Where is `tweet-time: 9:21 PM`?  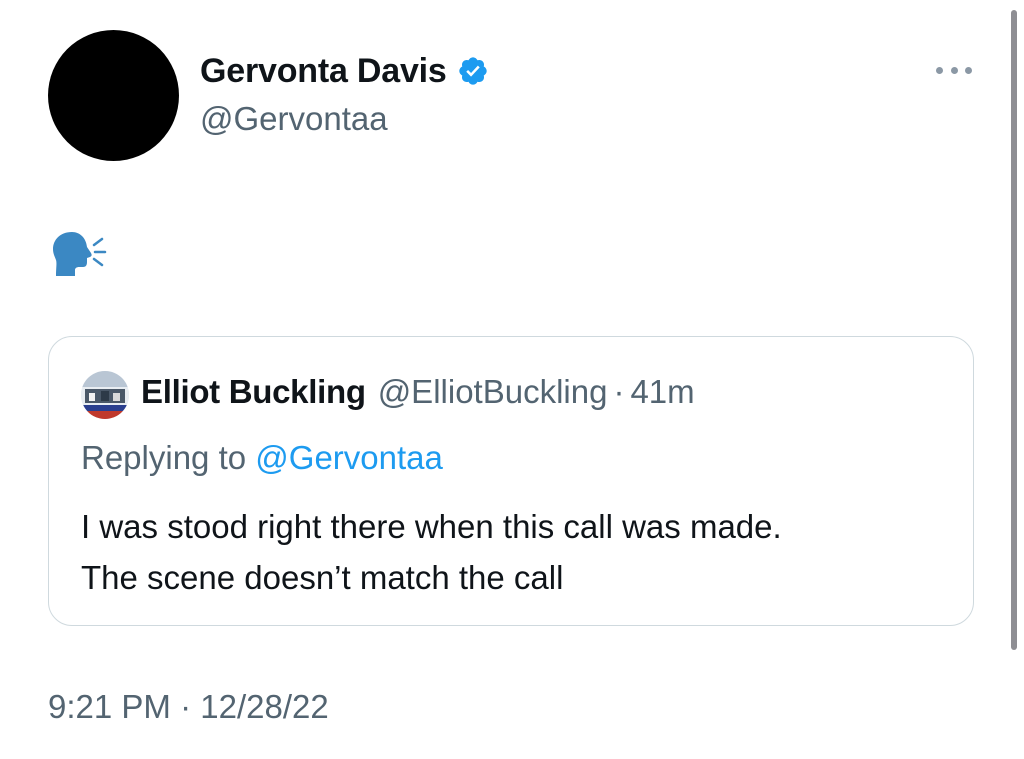 tweet-time: 9:21 PM is located at coordinates (109, 706).